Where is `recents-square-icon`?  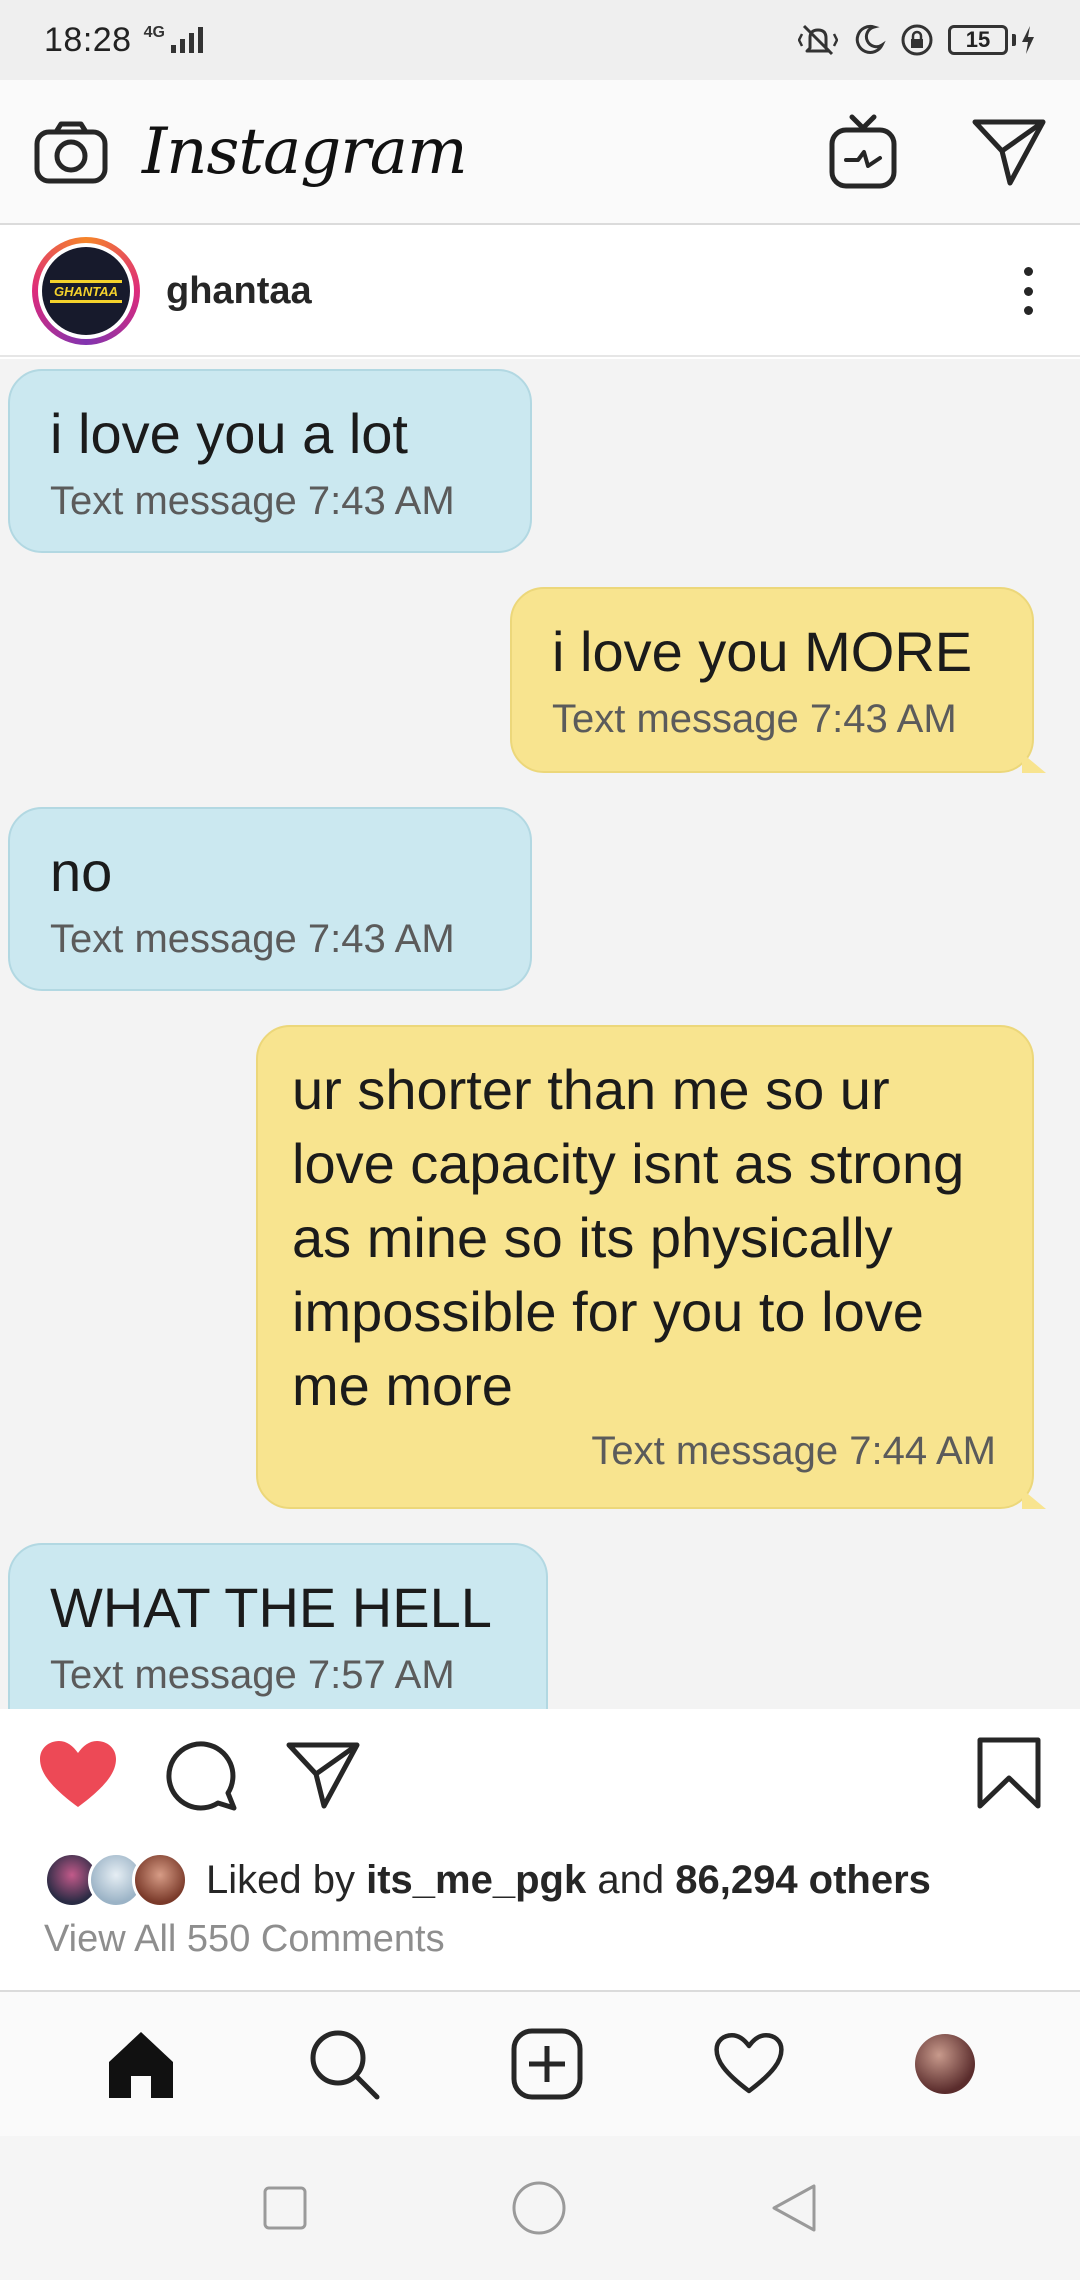 recents-square-icon is located at coordinates (285, 2208).